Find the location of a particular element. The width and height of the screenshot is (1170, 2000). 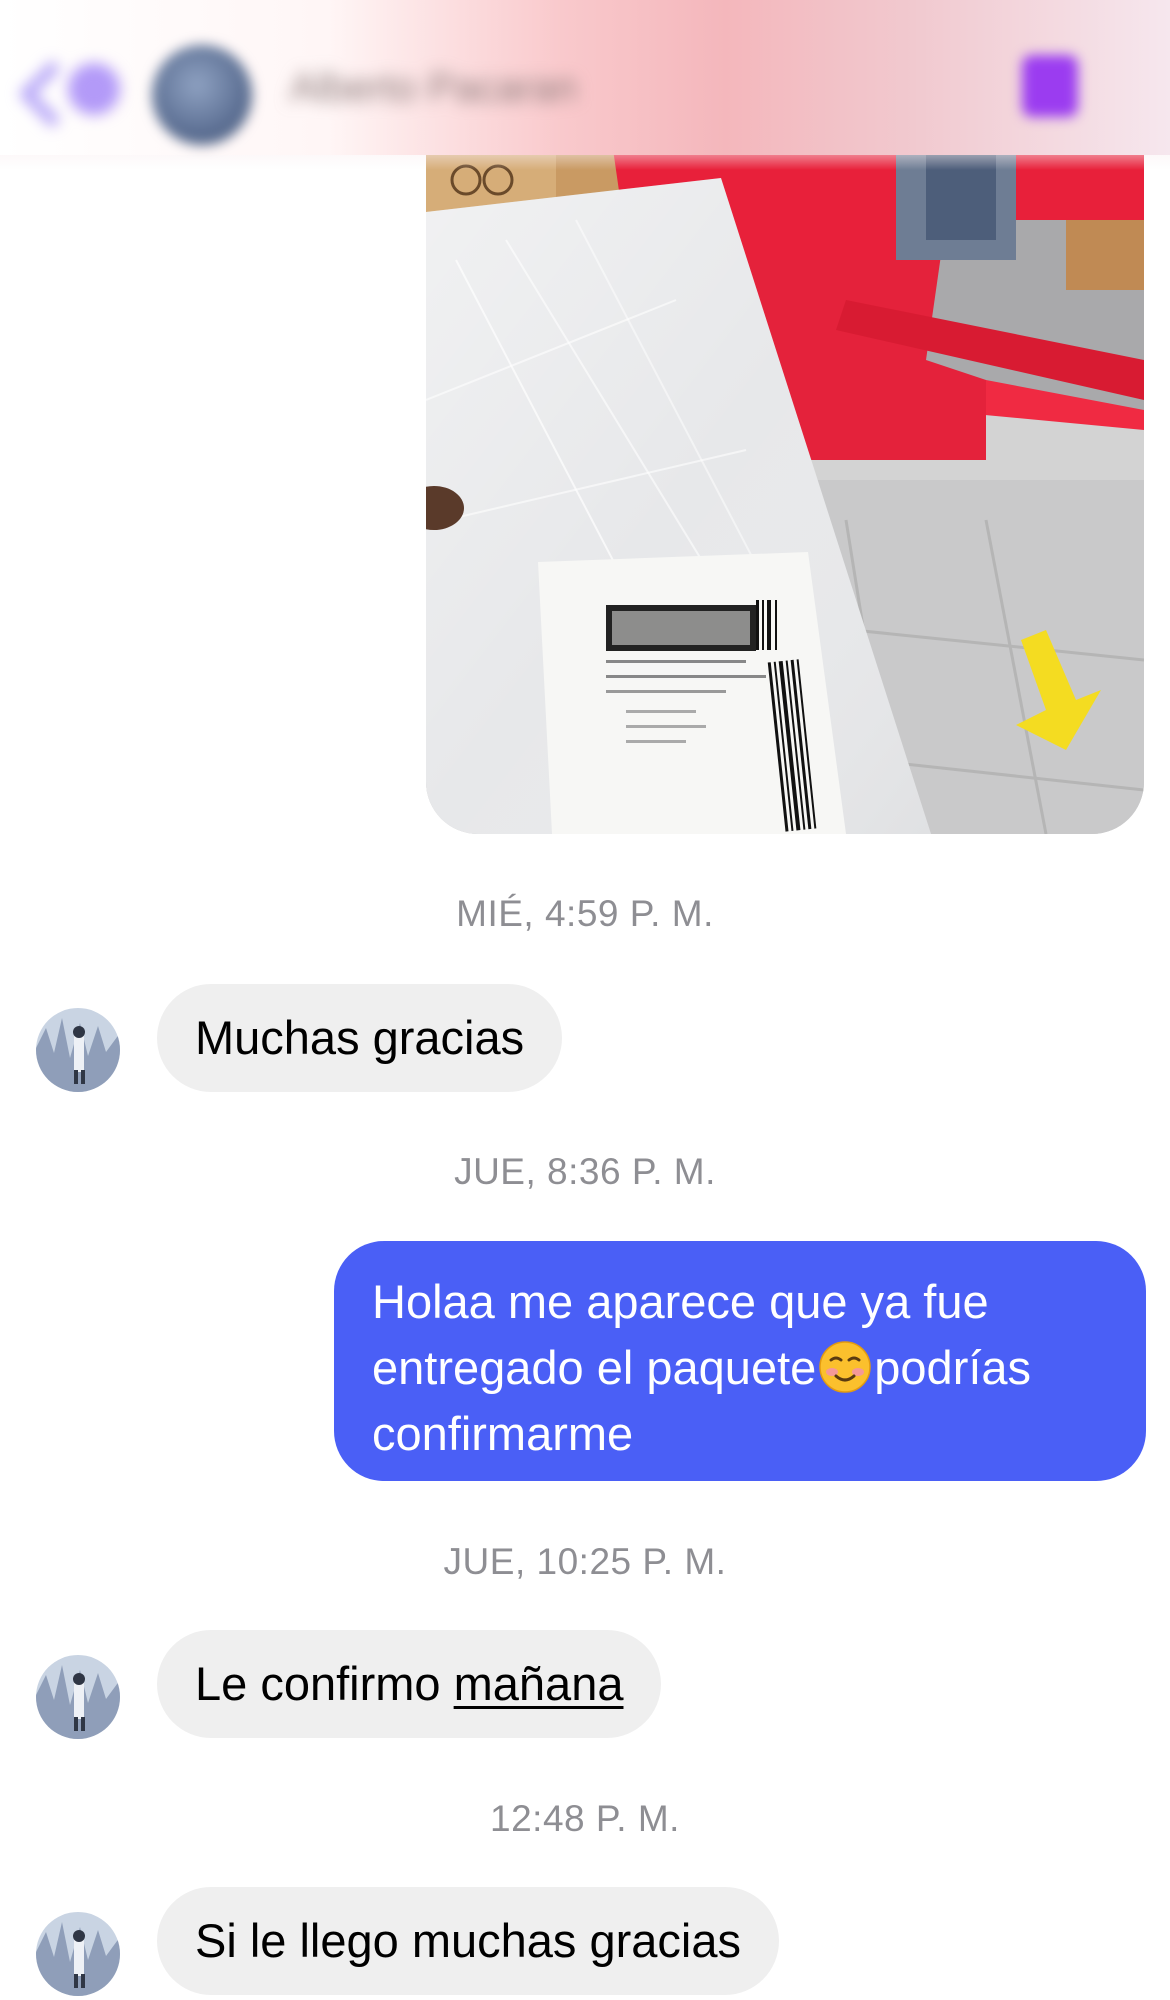

incoming-message: Si le llego muchas gracias is located at coordinates (468, 1941).